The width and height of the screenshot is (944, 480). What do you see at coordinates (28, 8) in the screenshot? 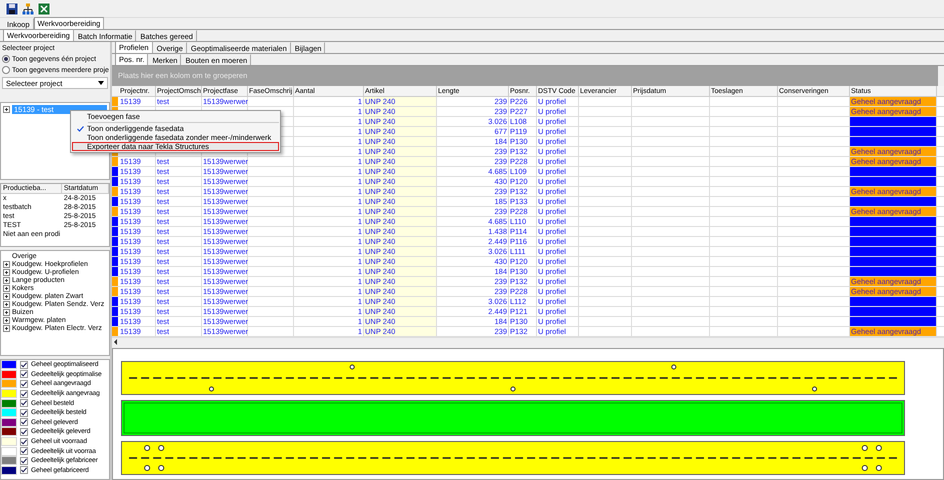
I see `hierarchy-icon` at bounding box center [28, 8].